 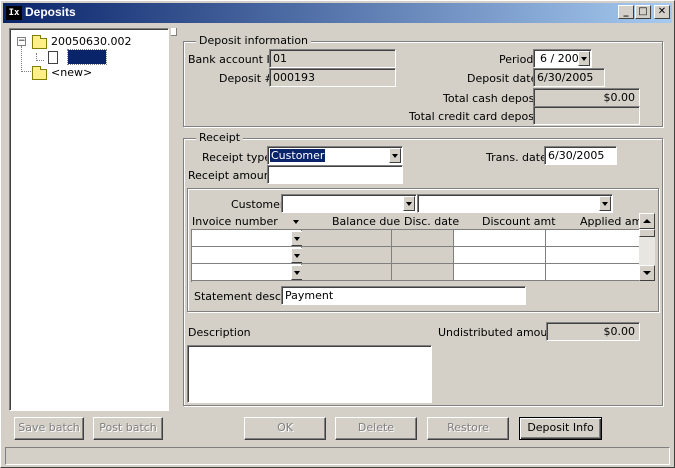 What do you see at coordinates (220, 137) in the screenshot?
I see `receipt-title: Receipt` at bounding box center [220, 137].